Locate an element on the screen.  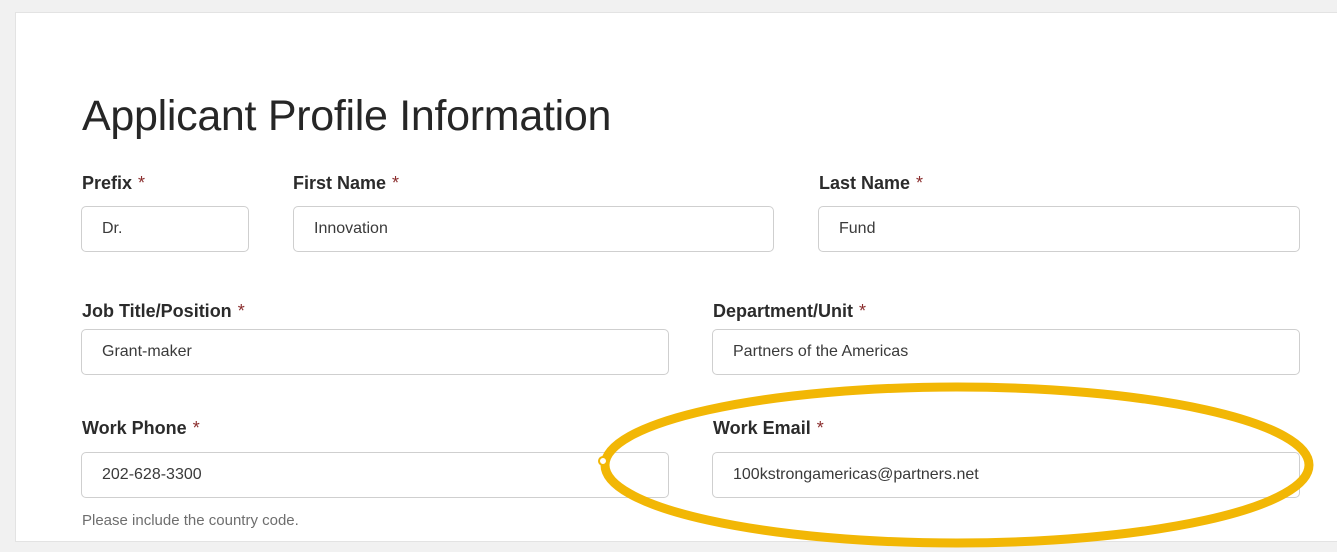
last-name-input is located at coordinates (1059, 229).